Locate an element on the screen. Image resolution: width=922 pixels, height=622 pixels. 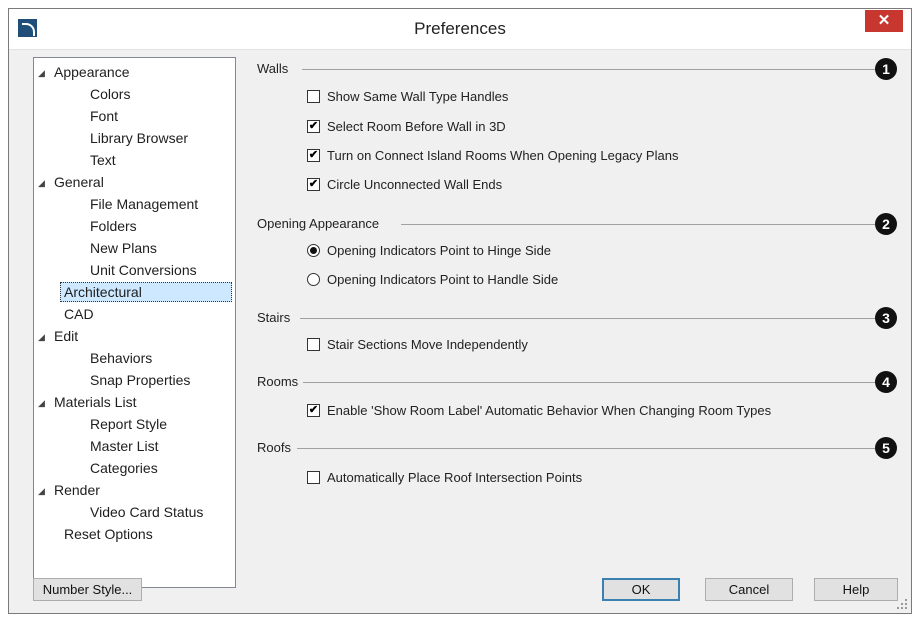
checkbox-stair-sections-move-independently: Stair Sections Move Independently is located at coordinates (417, 344).